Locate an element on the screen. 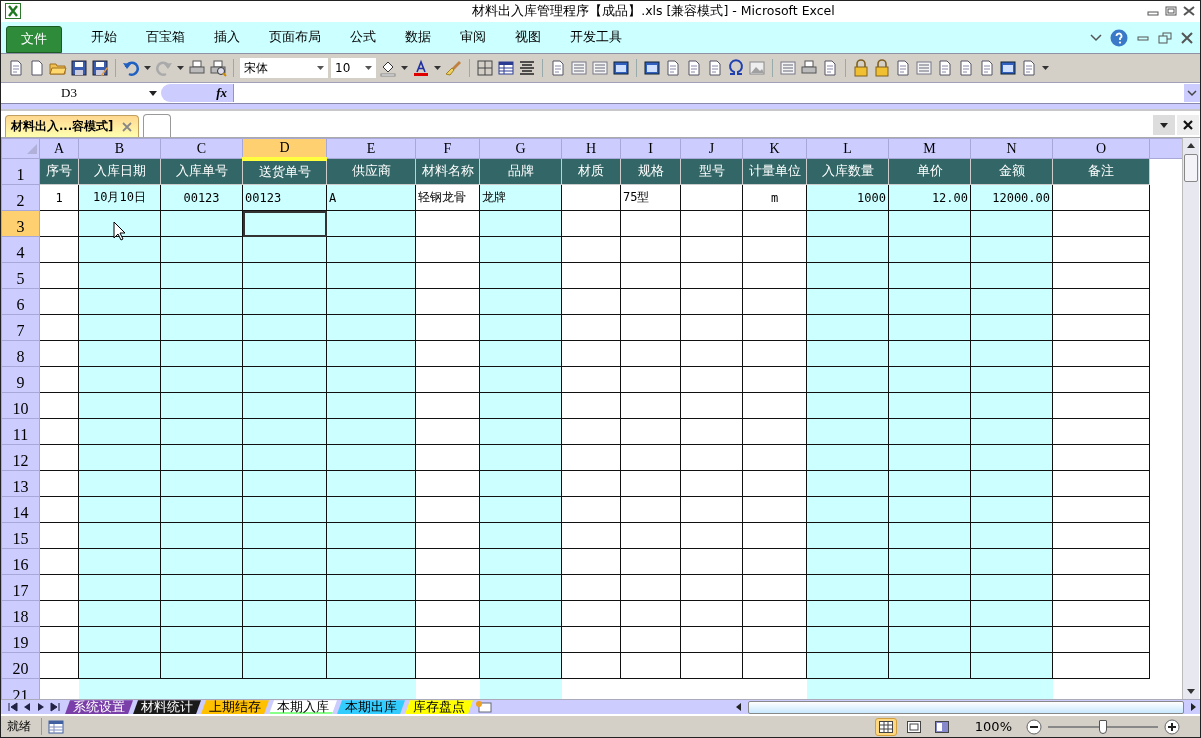 This screenshot has width=1201, height=738. row-header: 7 is located at coordinates (20, 327).